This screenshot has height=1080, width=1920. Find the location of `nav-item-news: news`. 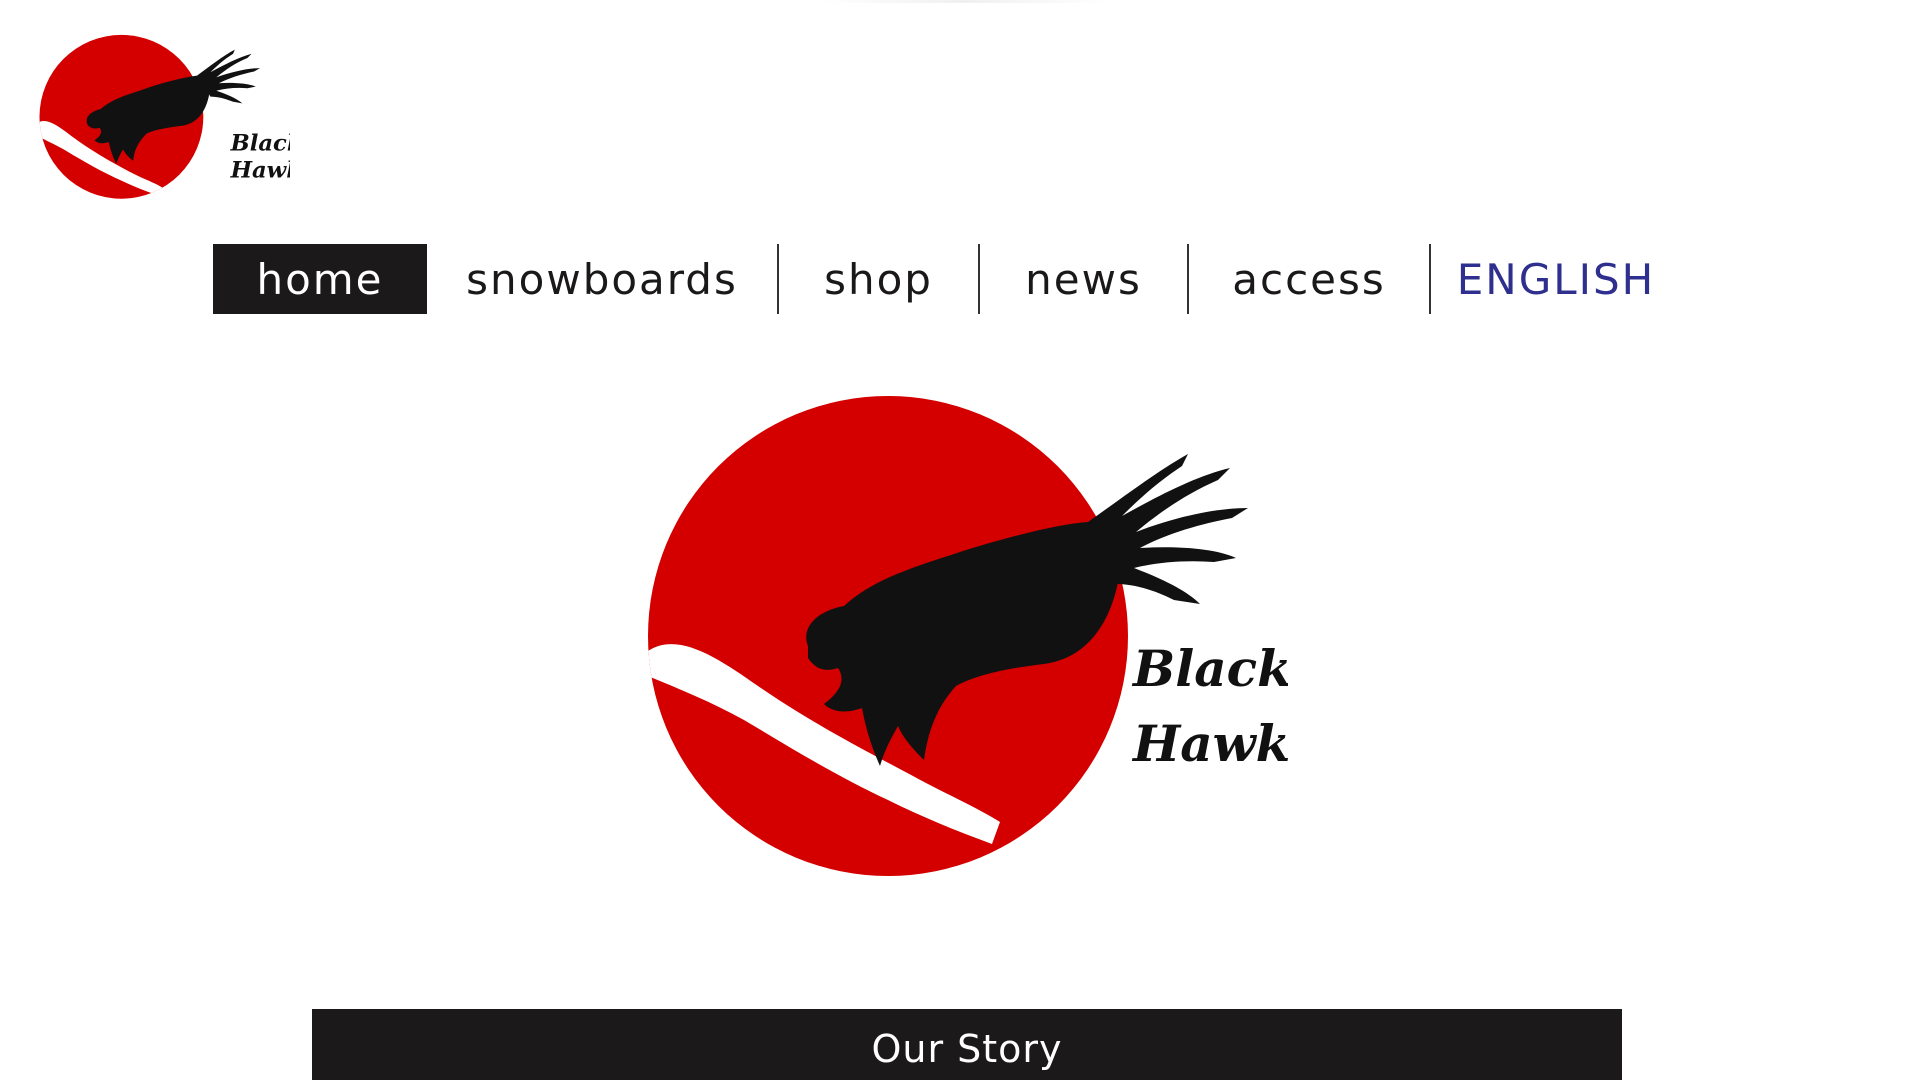

nav-item-news: news is located at coordinates (1083, 279).